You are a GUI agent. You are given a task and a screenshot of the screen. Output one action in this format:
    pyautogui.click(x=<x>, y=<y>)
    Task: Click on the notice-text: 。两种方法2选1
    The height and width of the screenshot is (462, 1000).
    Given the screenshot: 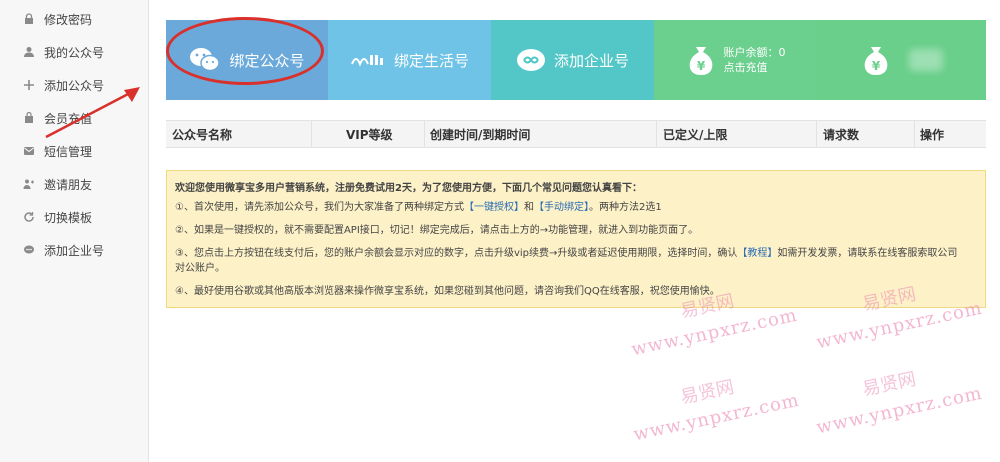 What is the action you would take?
    pyautogui.click(x=625, y=207)
    